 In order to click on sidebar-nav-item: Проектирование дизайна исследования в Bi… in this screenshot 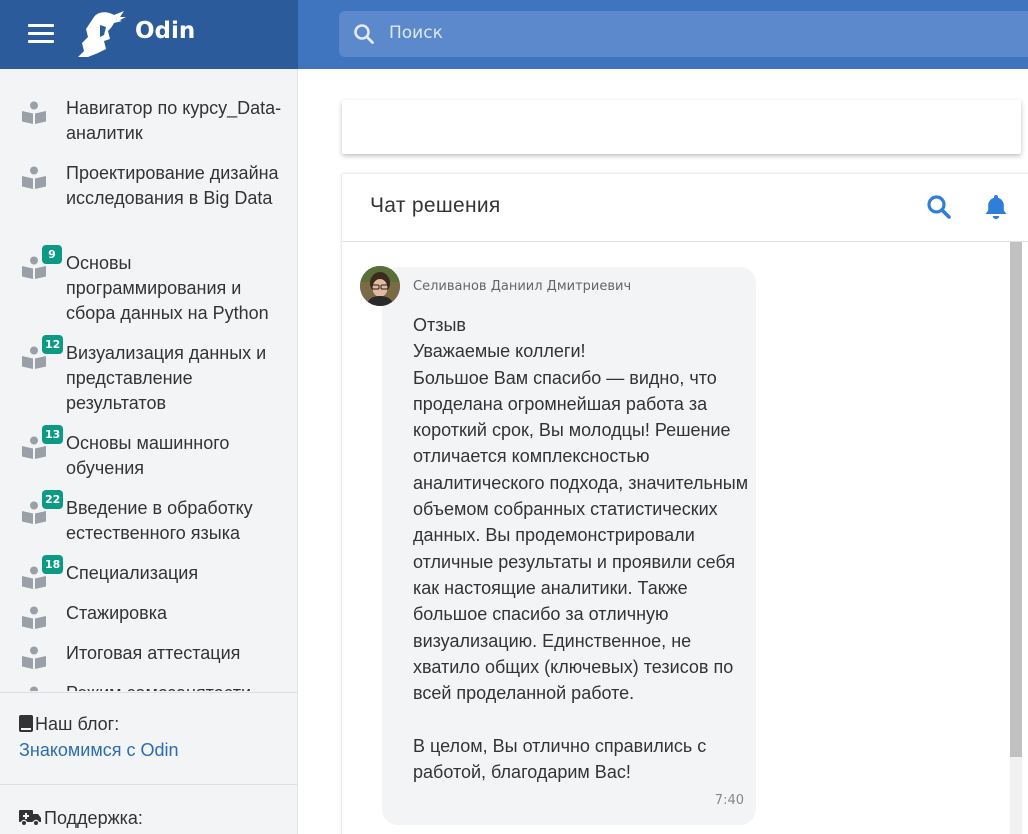, I will do `click(149, 201)`.